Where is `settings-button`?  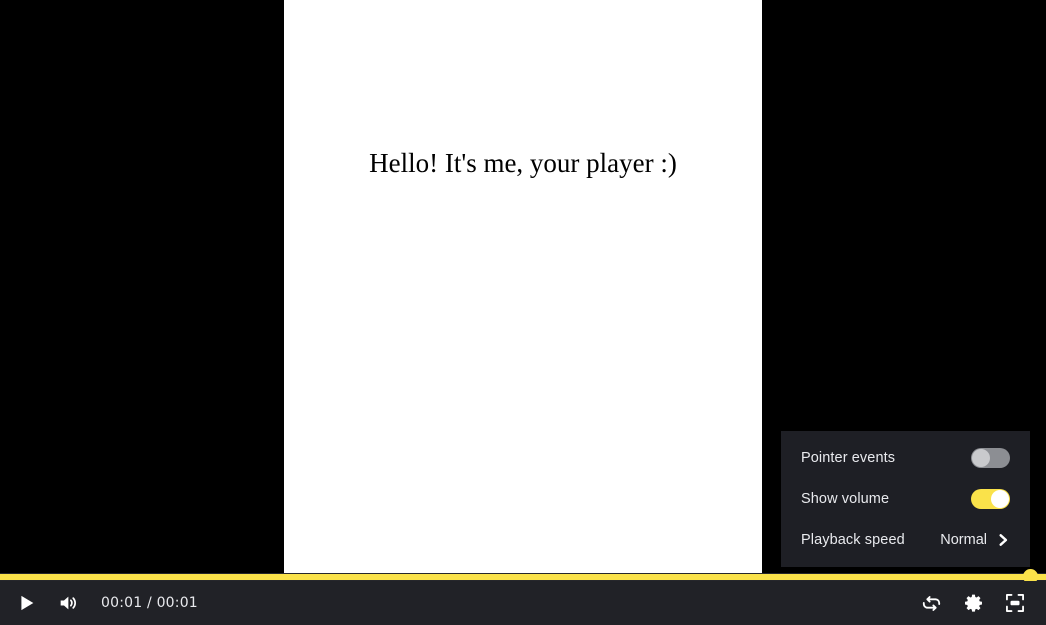
settings-button is located at coordinates (973, 603).